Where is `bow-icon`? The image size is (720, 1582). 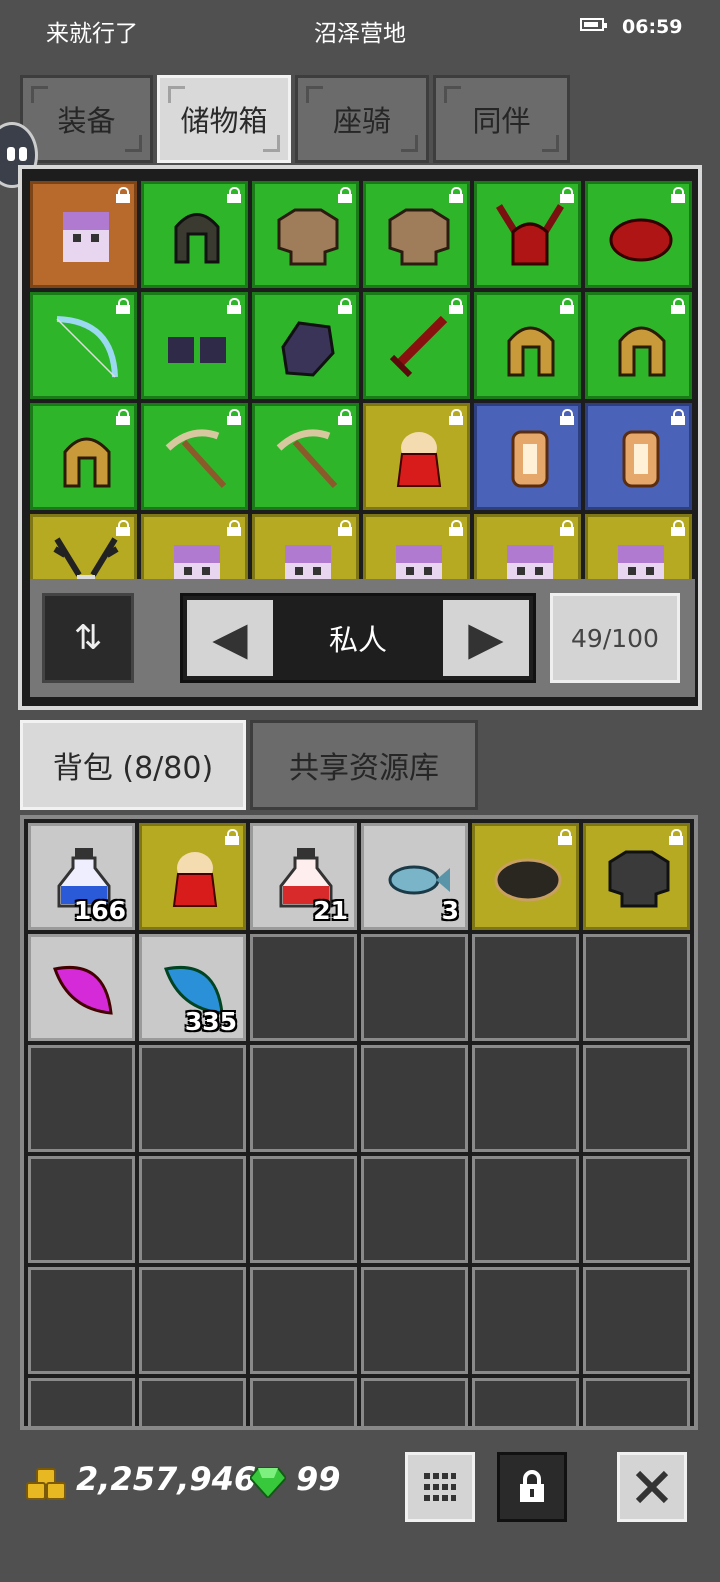 bow-icon is located at coordinates (86, 348).